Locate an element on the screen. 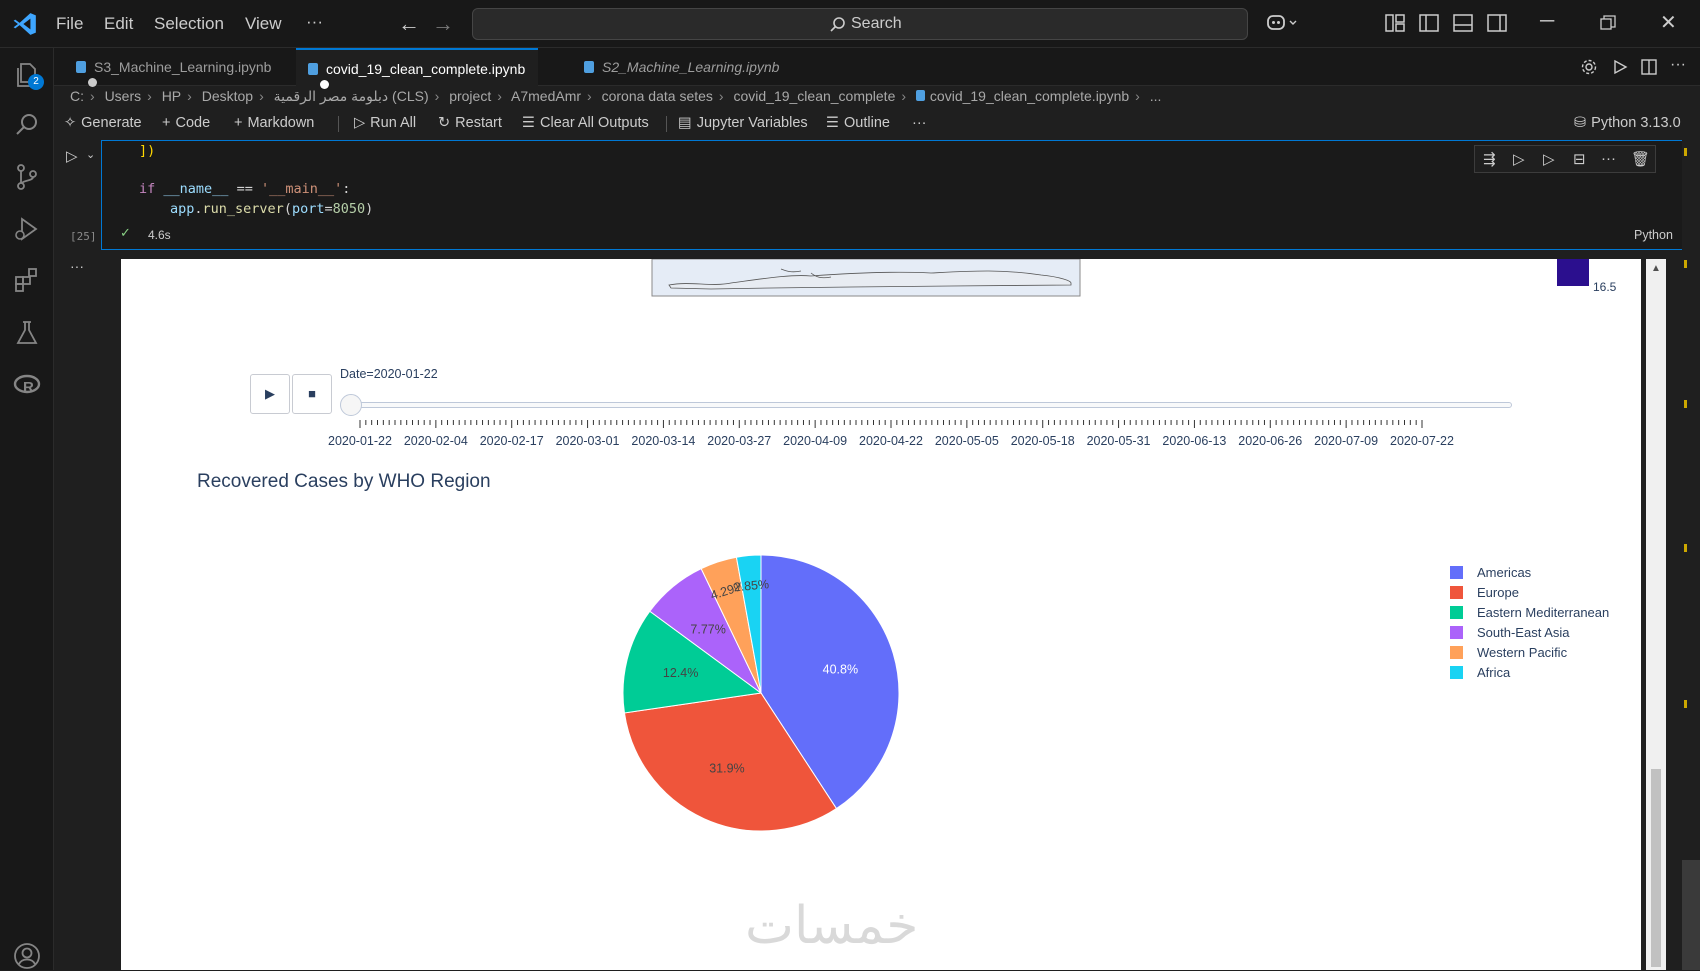  close-window-icon: ✕ is located at coordinates (1668, 22).